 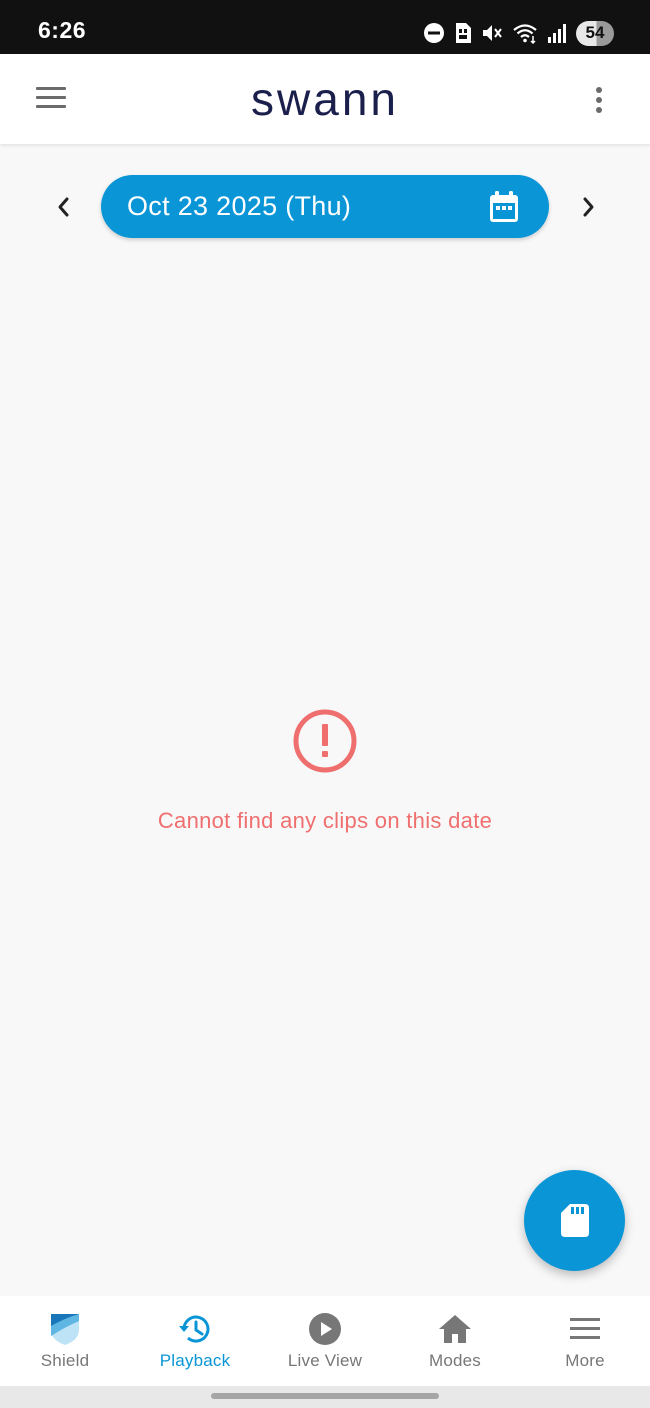 I want to click on wifi-icon, so click(x=525, y=34).